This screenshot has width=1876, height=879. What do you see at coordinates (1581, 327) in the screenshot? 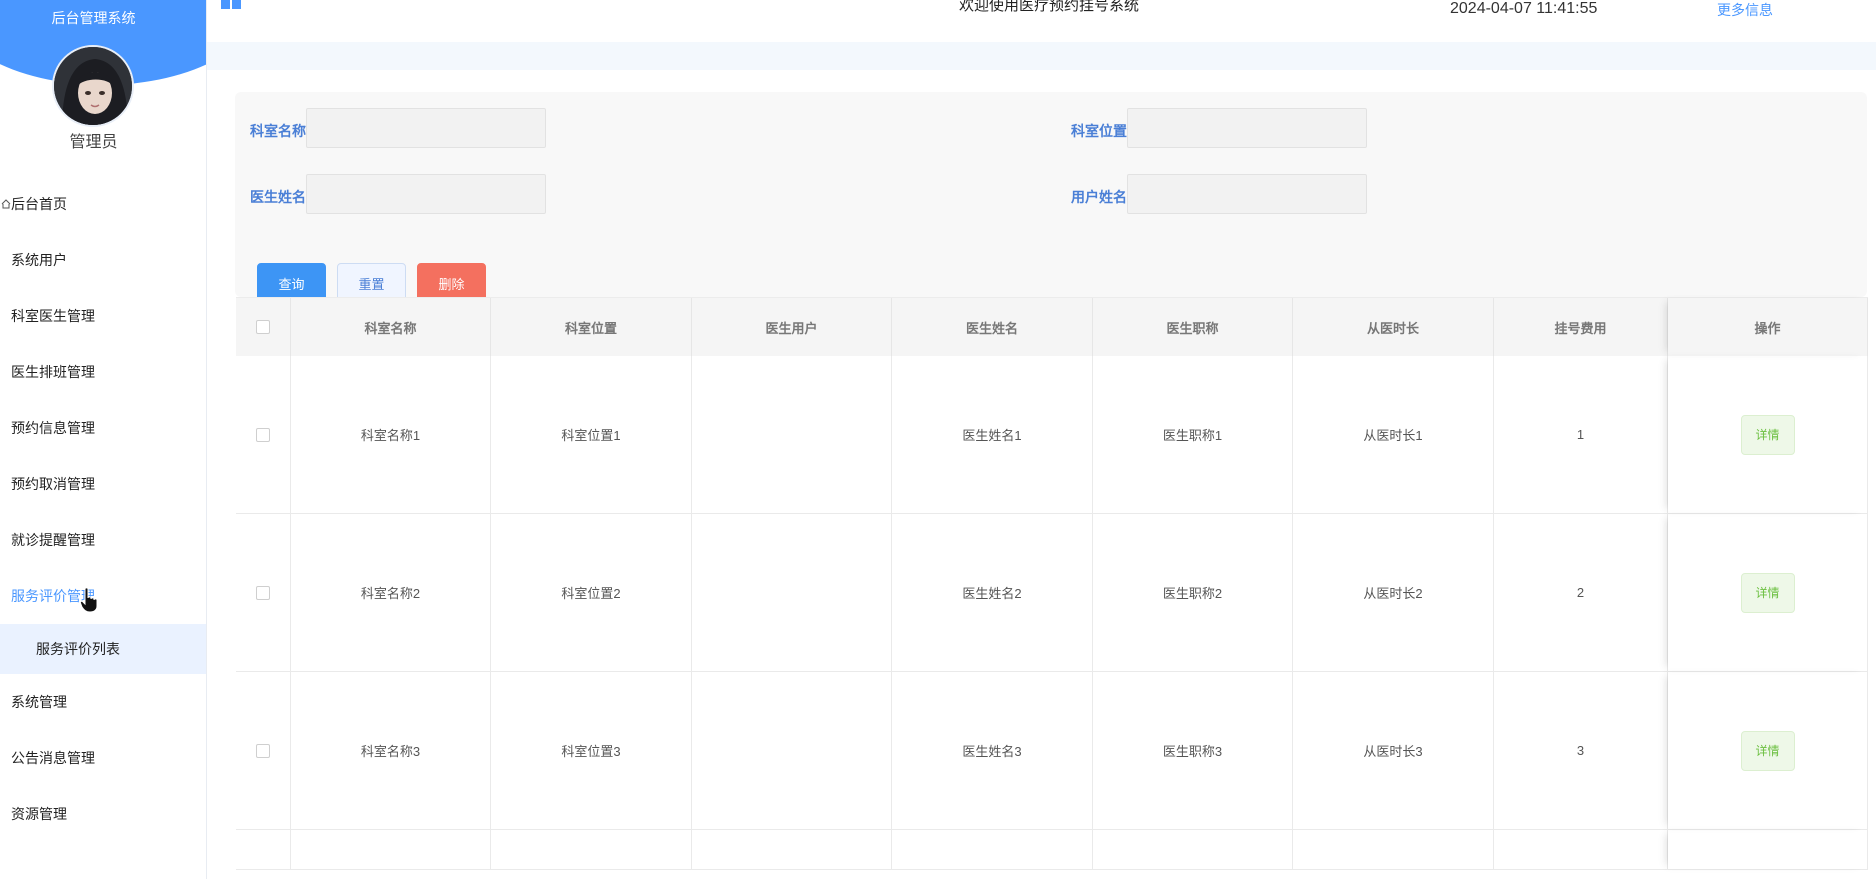
I see `column-header: 挂号费用` at bounding box center [1581, 327].